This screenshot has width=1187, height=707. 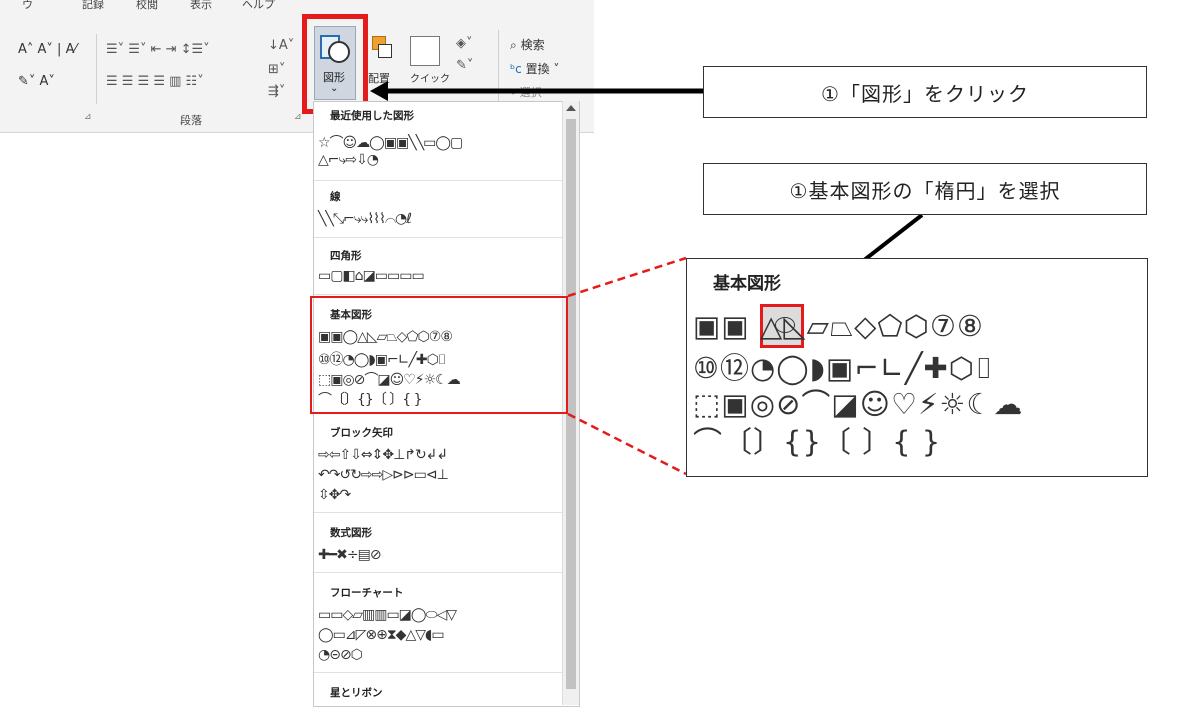 I want to click on zoom-shape-row: ▣▣ △◺▱⏢◇⬠⬡⑦⑧, so click(x=838, y=326).